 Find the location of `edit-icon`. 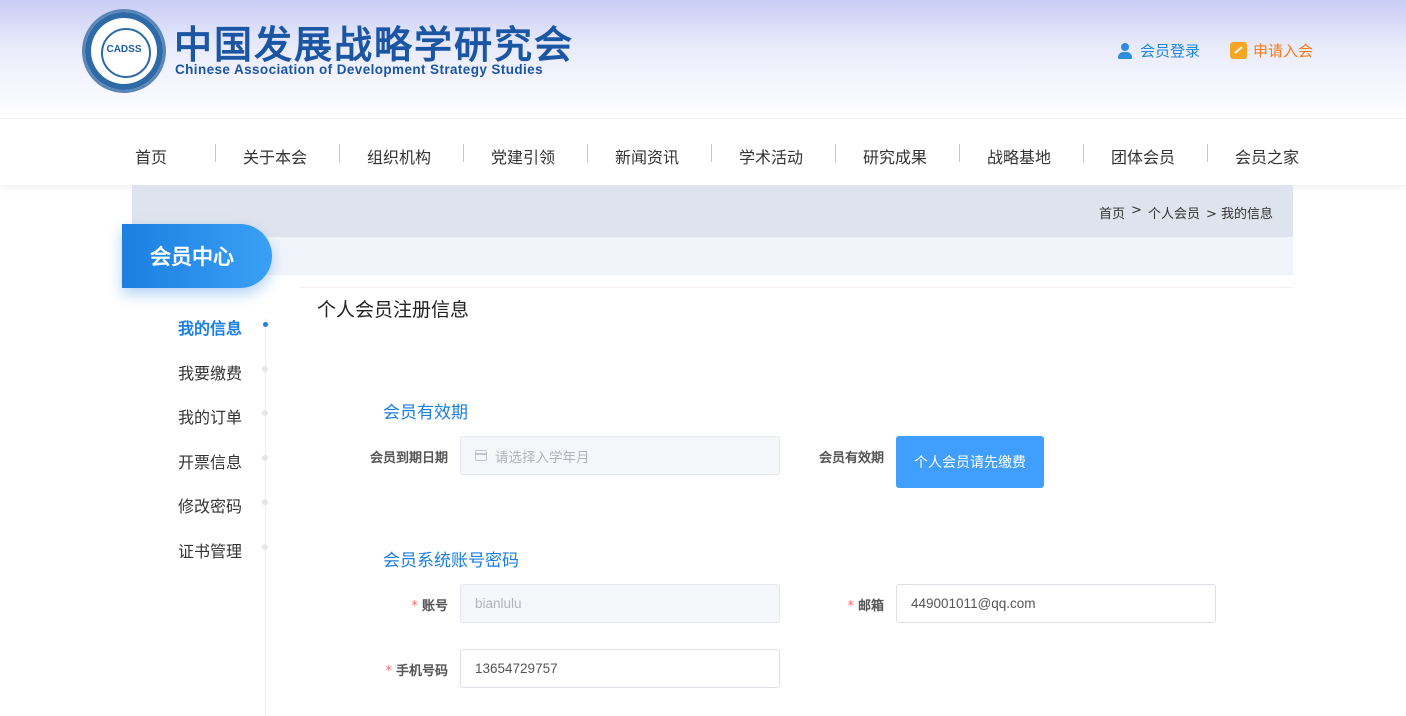

edit-icon is located at coordinates (1238, 50).